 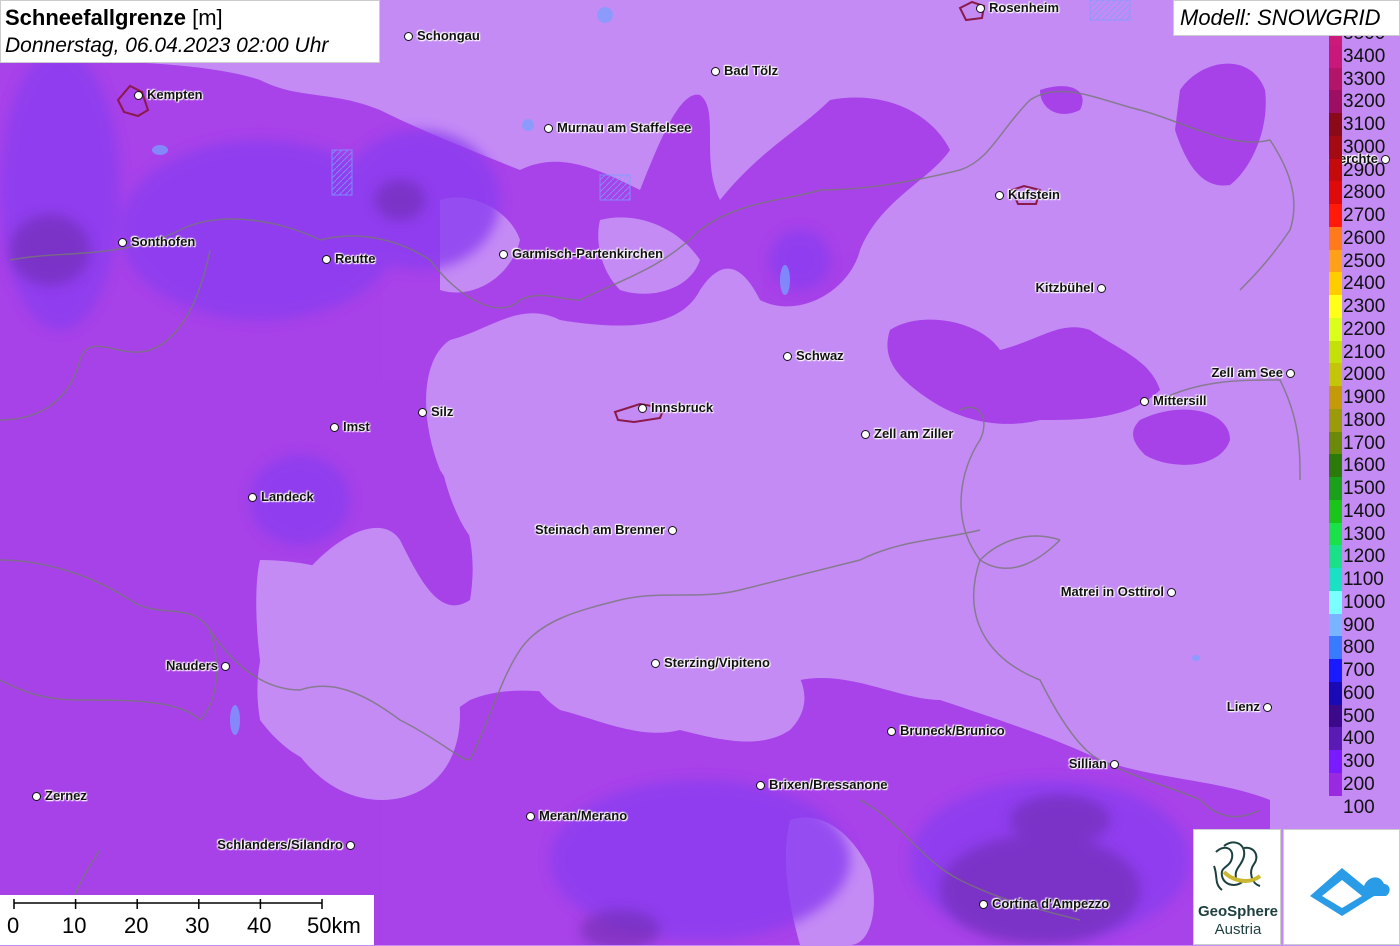 I want to click on legend-label: 2700, so click(x=1364, y=215).